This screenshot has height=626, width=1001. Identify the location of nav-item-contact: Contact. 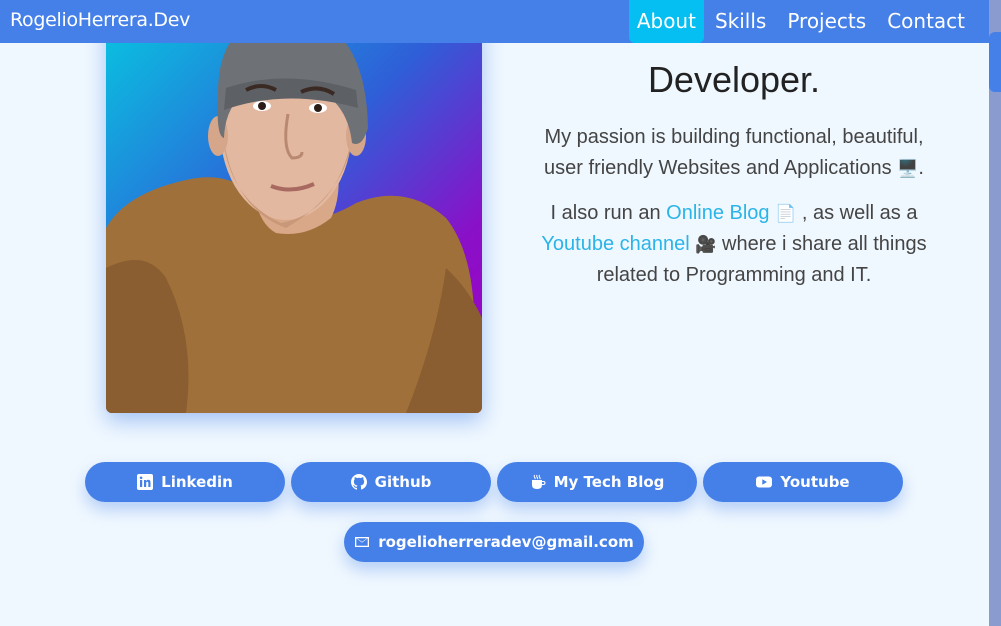
(926, 21).